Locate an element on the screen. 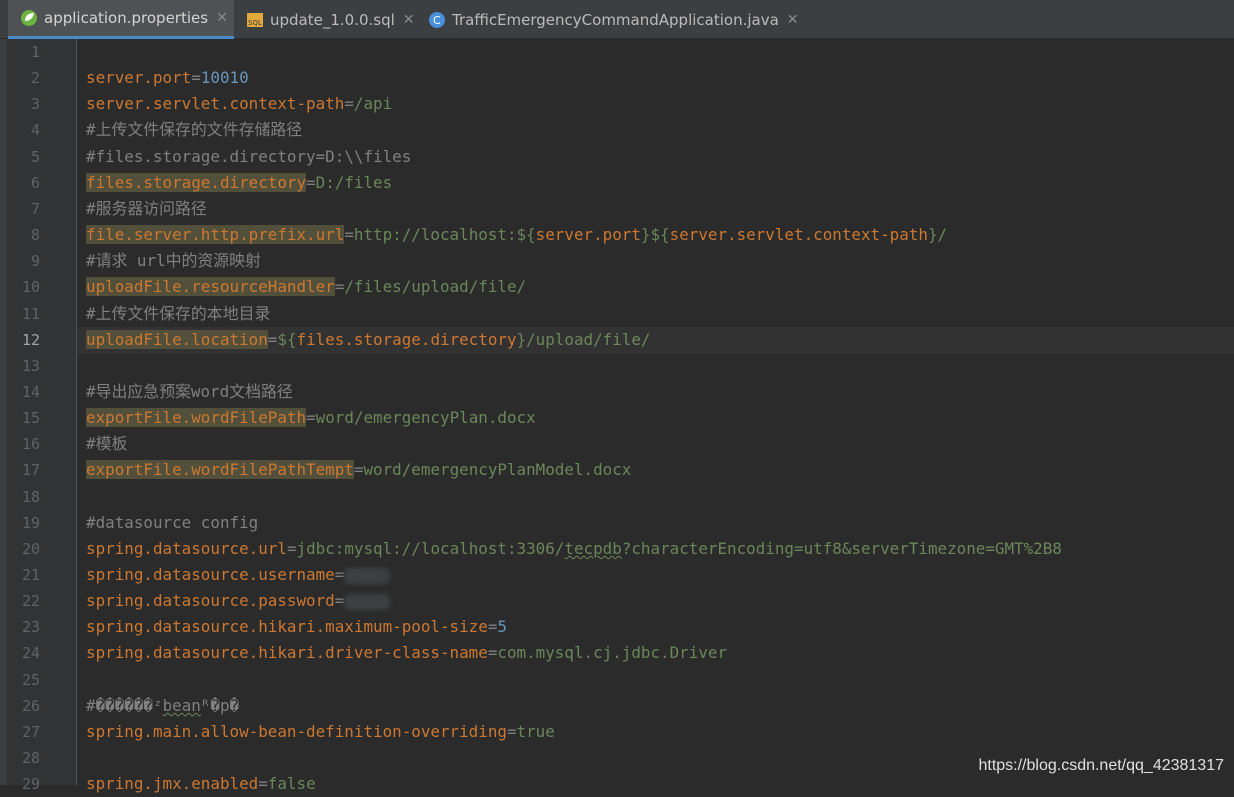 This screenshot has height=797, width=1234. code-token: #上传文件保存的文件存储路径 is located at coordinates (194, 130).